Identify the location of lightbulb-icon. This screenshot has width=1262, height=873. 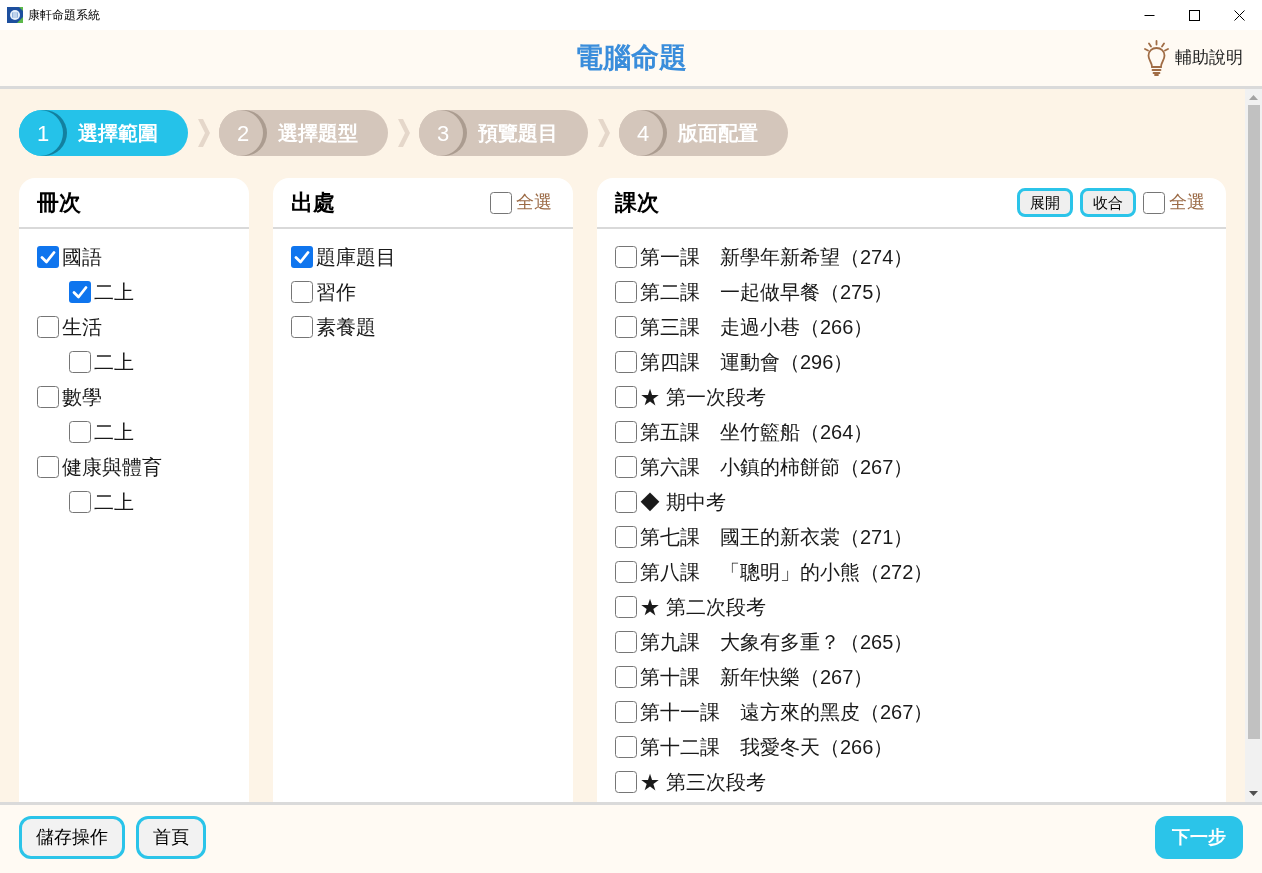
(1156, 58).